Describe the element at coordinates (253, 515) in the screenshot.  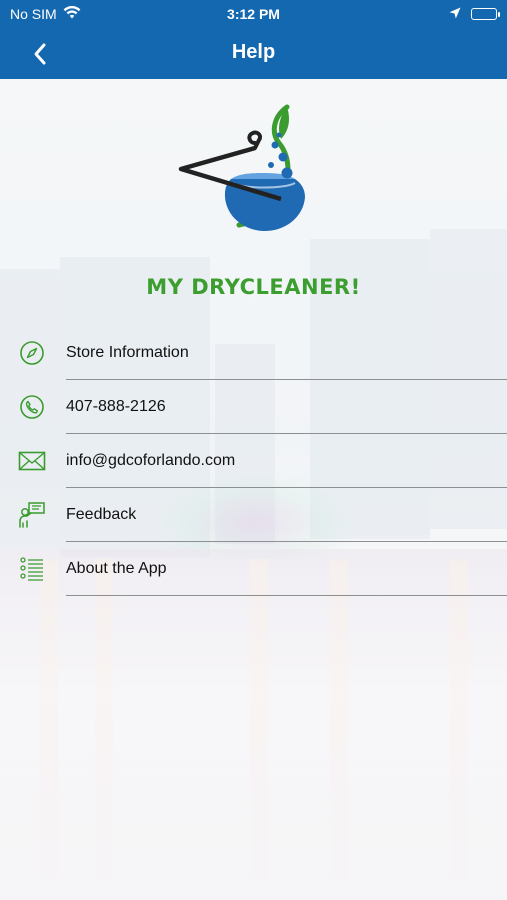
I see `menu-item-feedback: Feedback` at that location.